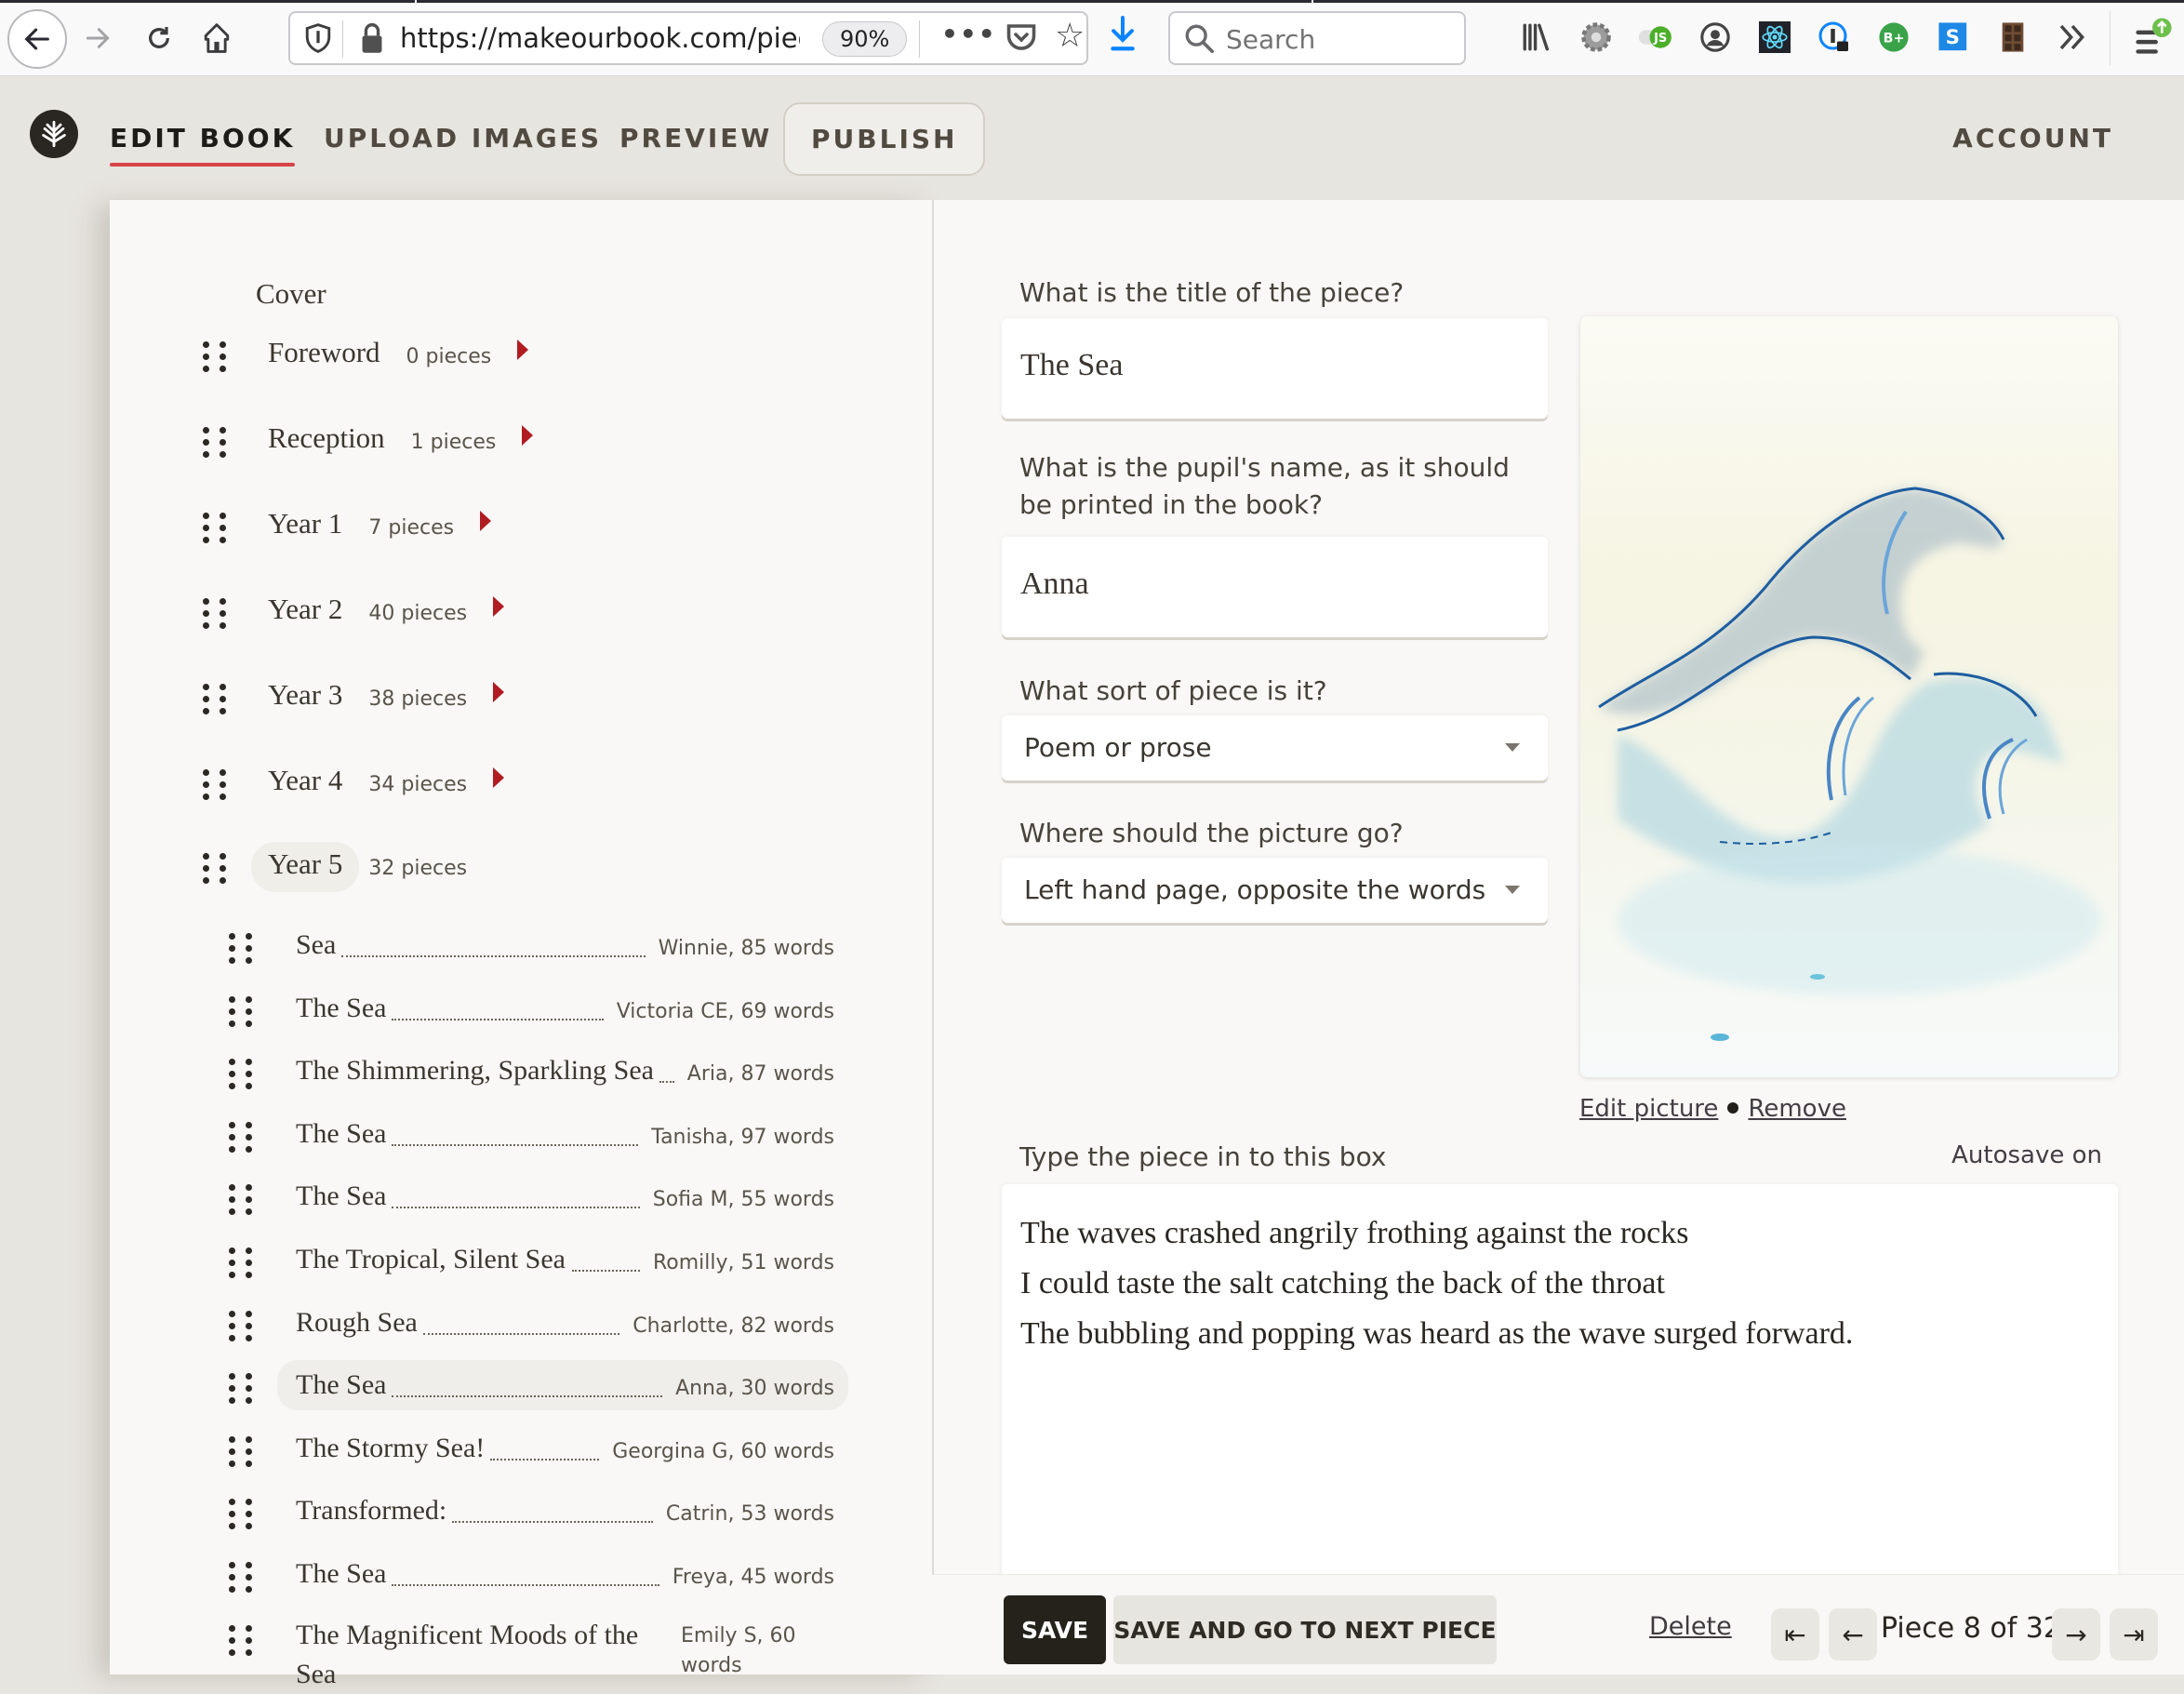 This screenshot has height=1694, width=2184. What do you see at coordinates (1655, 37) in the screenshot?
I see `js-toggle-extension-icon: JS` at bounding box center [1655, 37].